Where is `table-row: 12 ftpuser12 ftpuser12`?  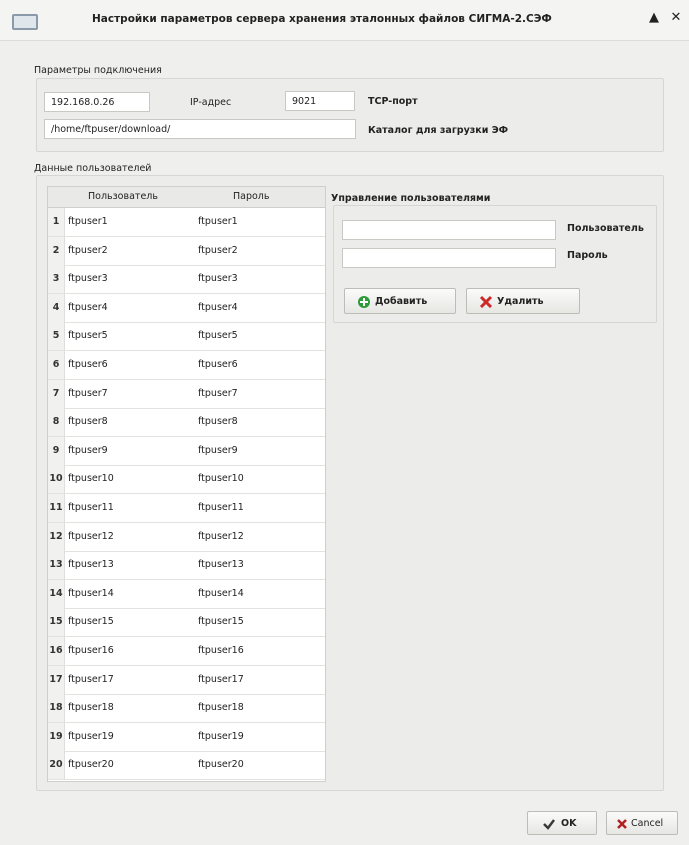 table-row: 12 ftpuser12 ftpuser12 is located at coordinates (186, 537).